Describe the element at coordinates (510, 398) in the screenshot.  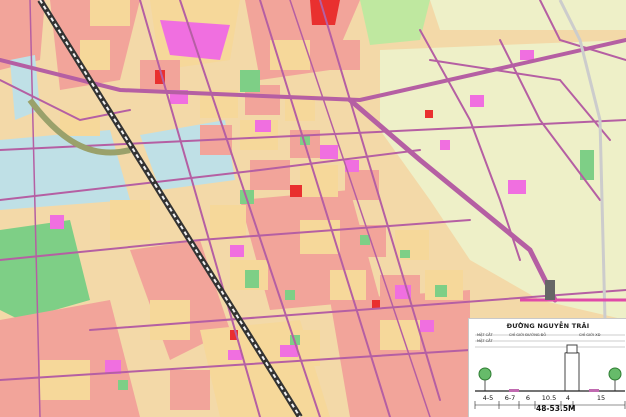
I see `dimension-value: 6-7` at that location.